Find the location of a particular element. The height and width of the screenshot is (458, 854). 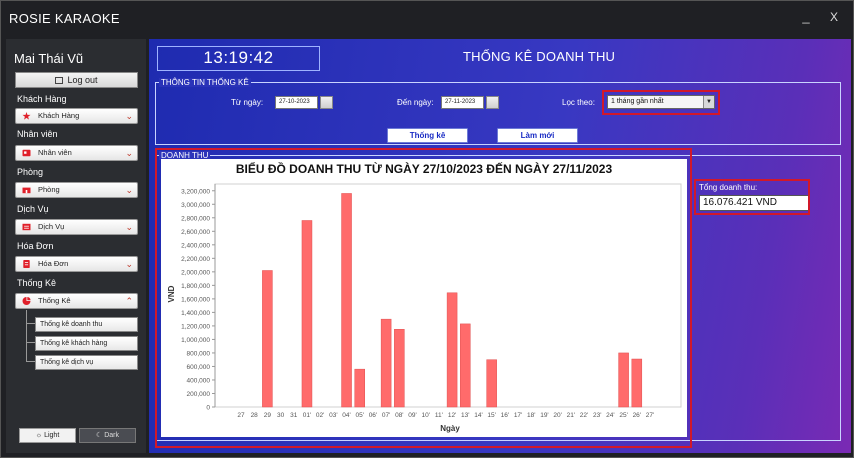

section-heading-hoa-don: Hóa Đơn is located at coordinates (35, 246).